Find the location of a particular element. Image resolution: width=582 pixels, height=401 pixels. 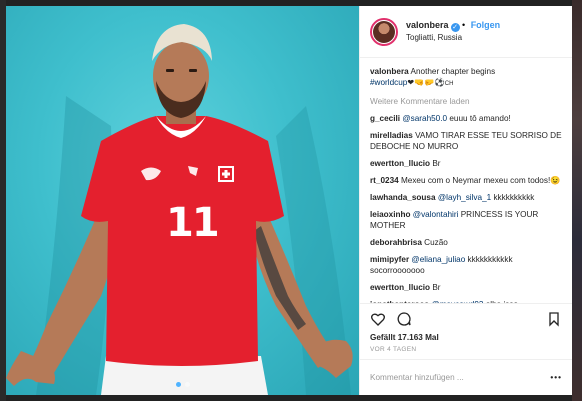

comment-item: lawhanda_sousa @layh_silva_1 kkkkkkkkkk is located at coordinates (466, 197).